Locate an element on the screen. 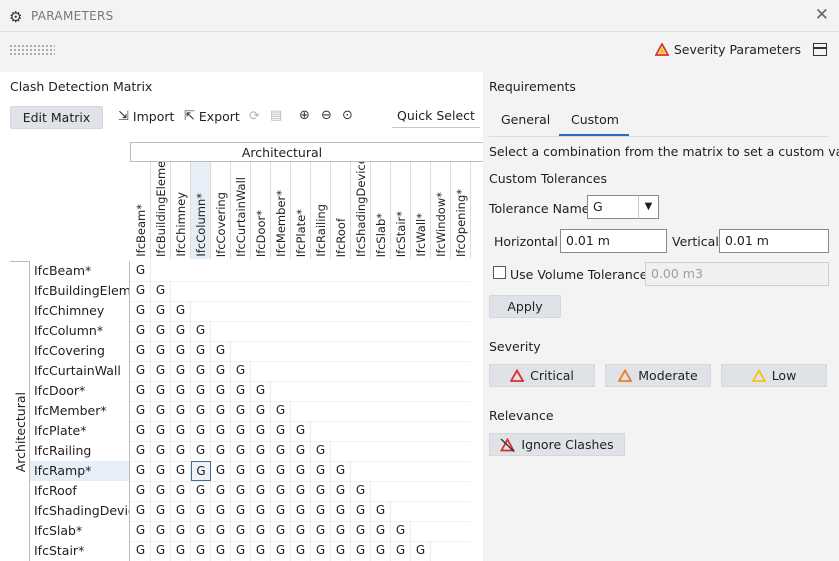 The height and width of the screenshot is (561, 839). row-header: IfcStair* is located at coordinates (80, 551).